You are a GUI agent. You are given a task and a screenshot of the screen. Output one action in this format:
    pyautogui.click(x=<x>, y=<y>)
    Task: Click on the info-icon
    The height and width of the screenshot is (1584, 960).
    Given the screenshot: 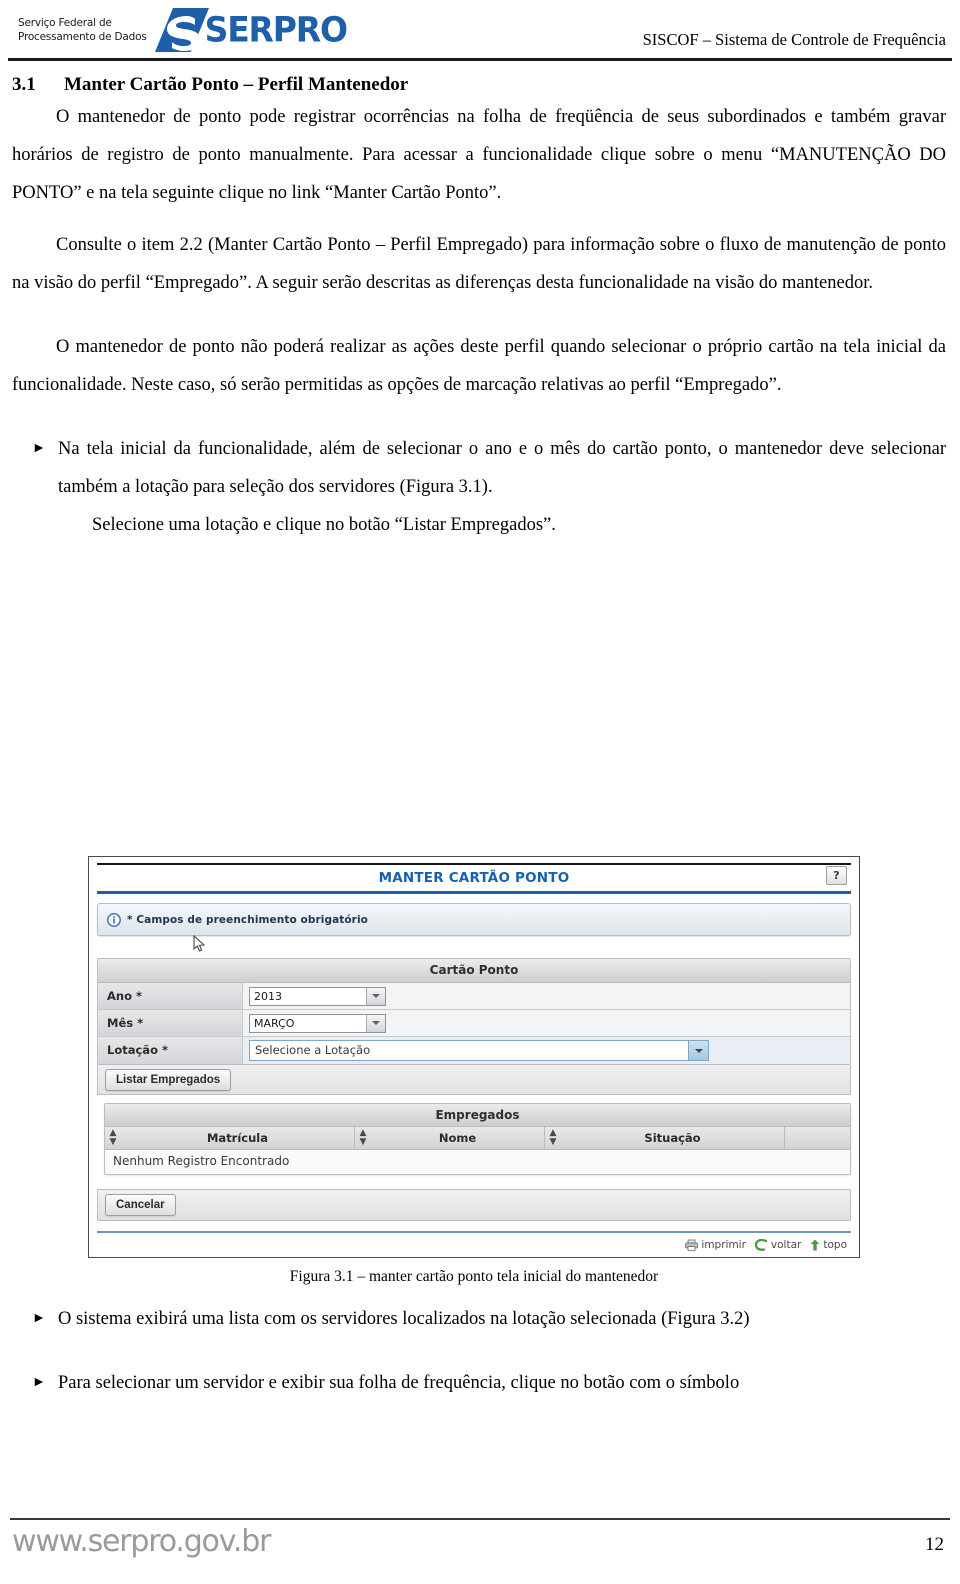 What is the action you would take?
    pyautogui.click(x=114, y=919)
    